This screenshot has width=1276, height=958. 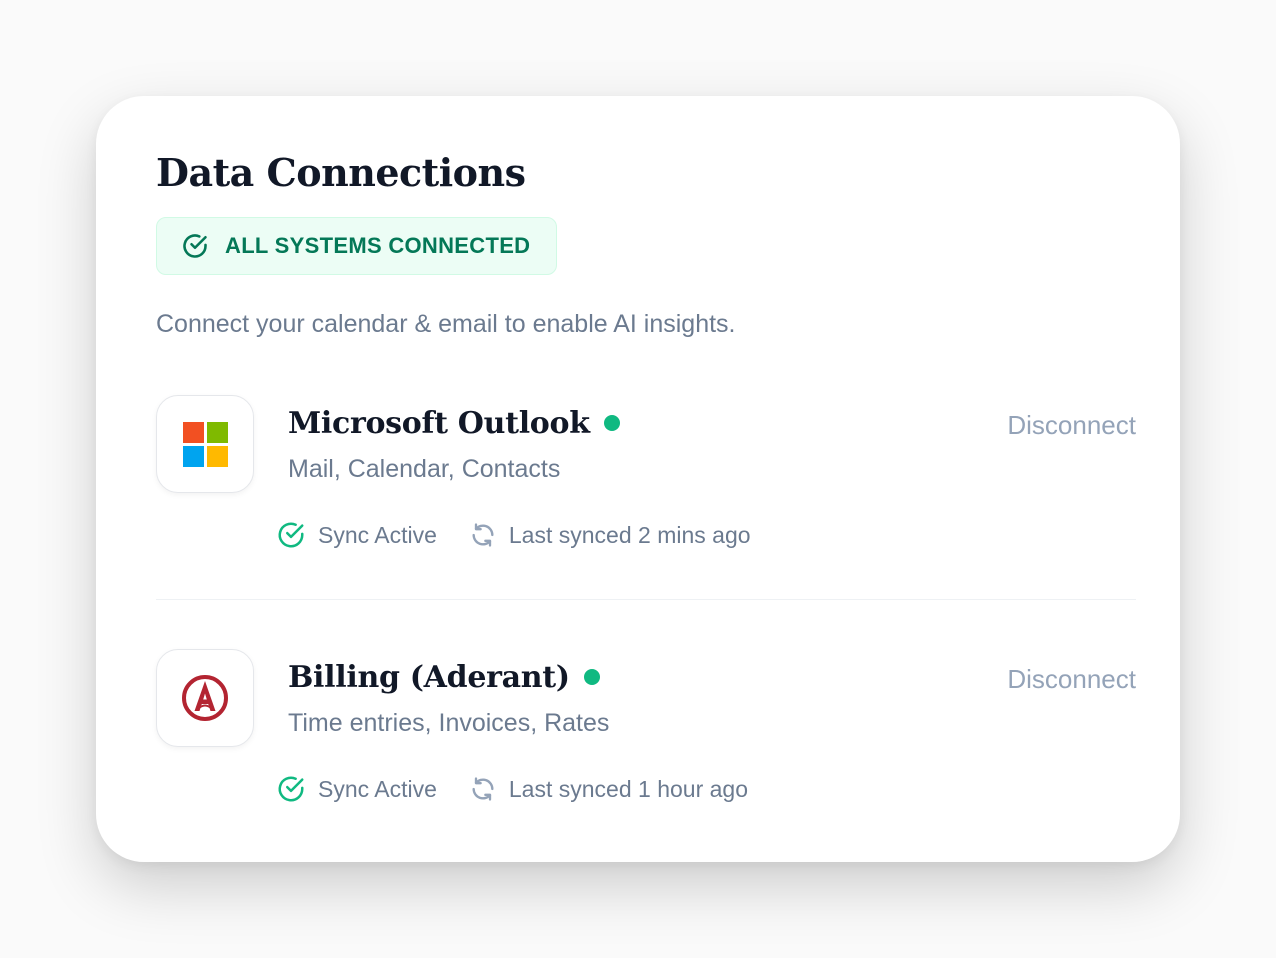 What do you see at coordinates (449, 723) in the screenshot?
I see `connection-description: Time entries, Invoices, Rates` at bounding box center [449, 723].